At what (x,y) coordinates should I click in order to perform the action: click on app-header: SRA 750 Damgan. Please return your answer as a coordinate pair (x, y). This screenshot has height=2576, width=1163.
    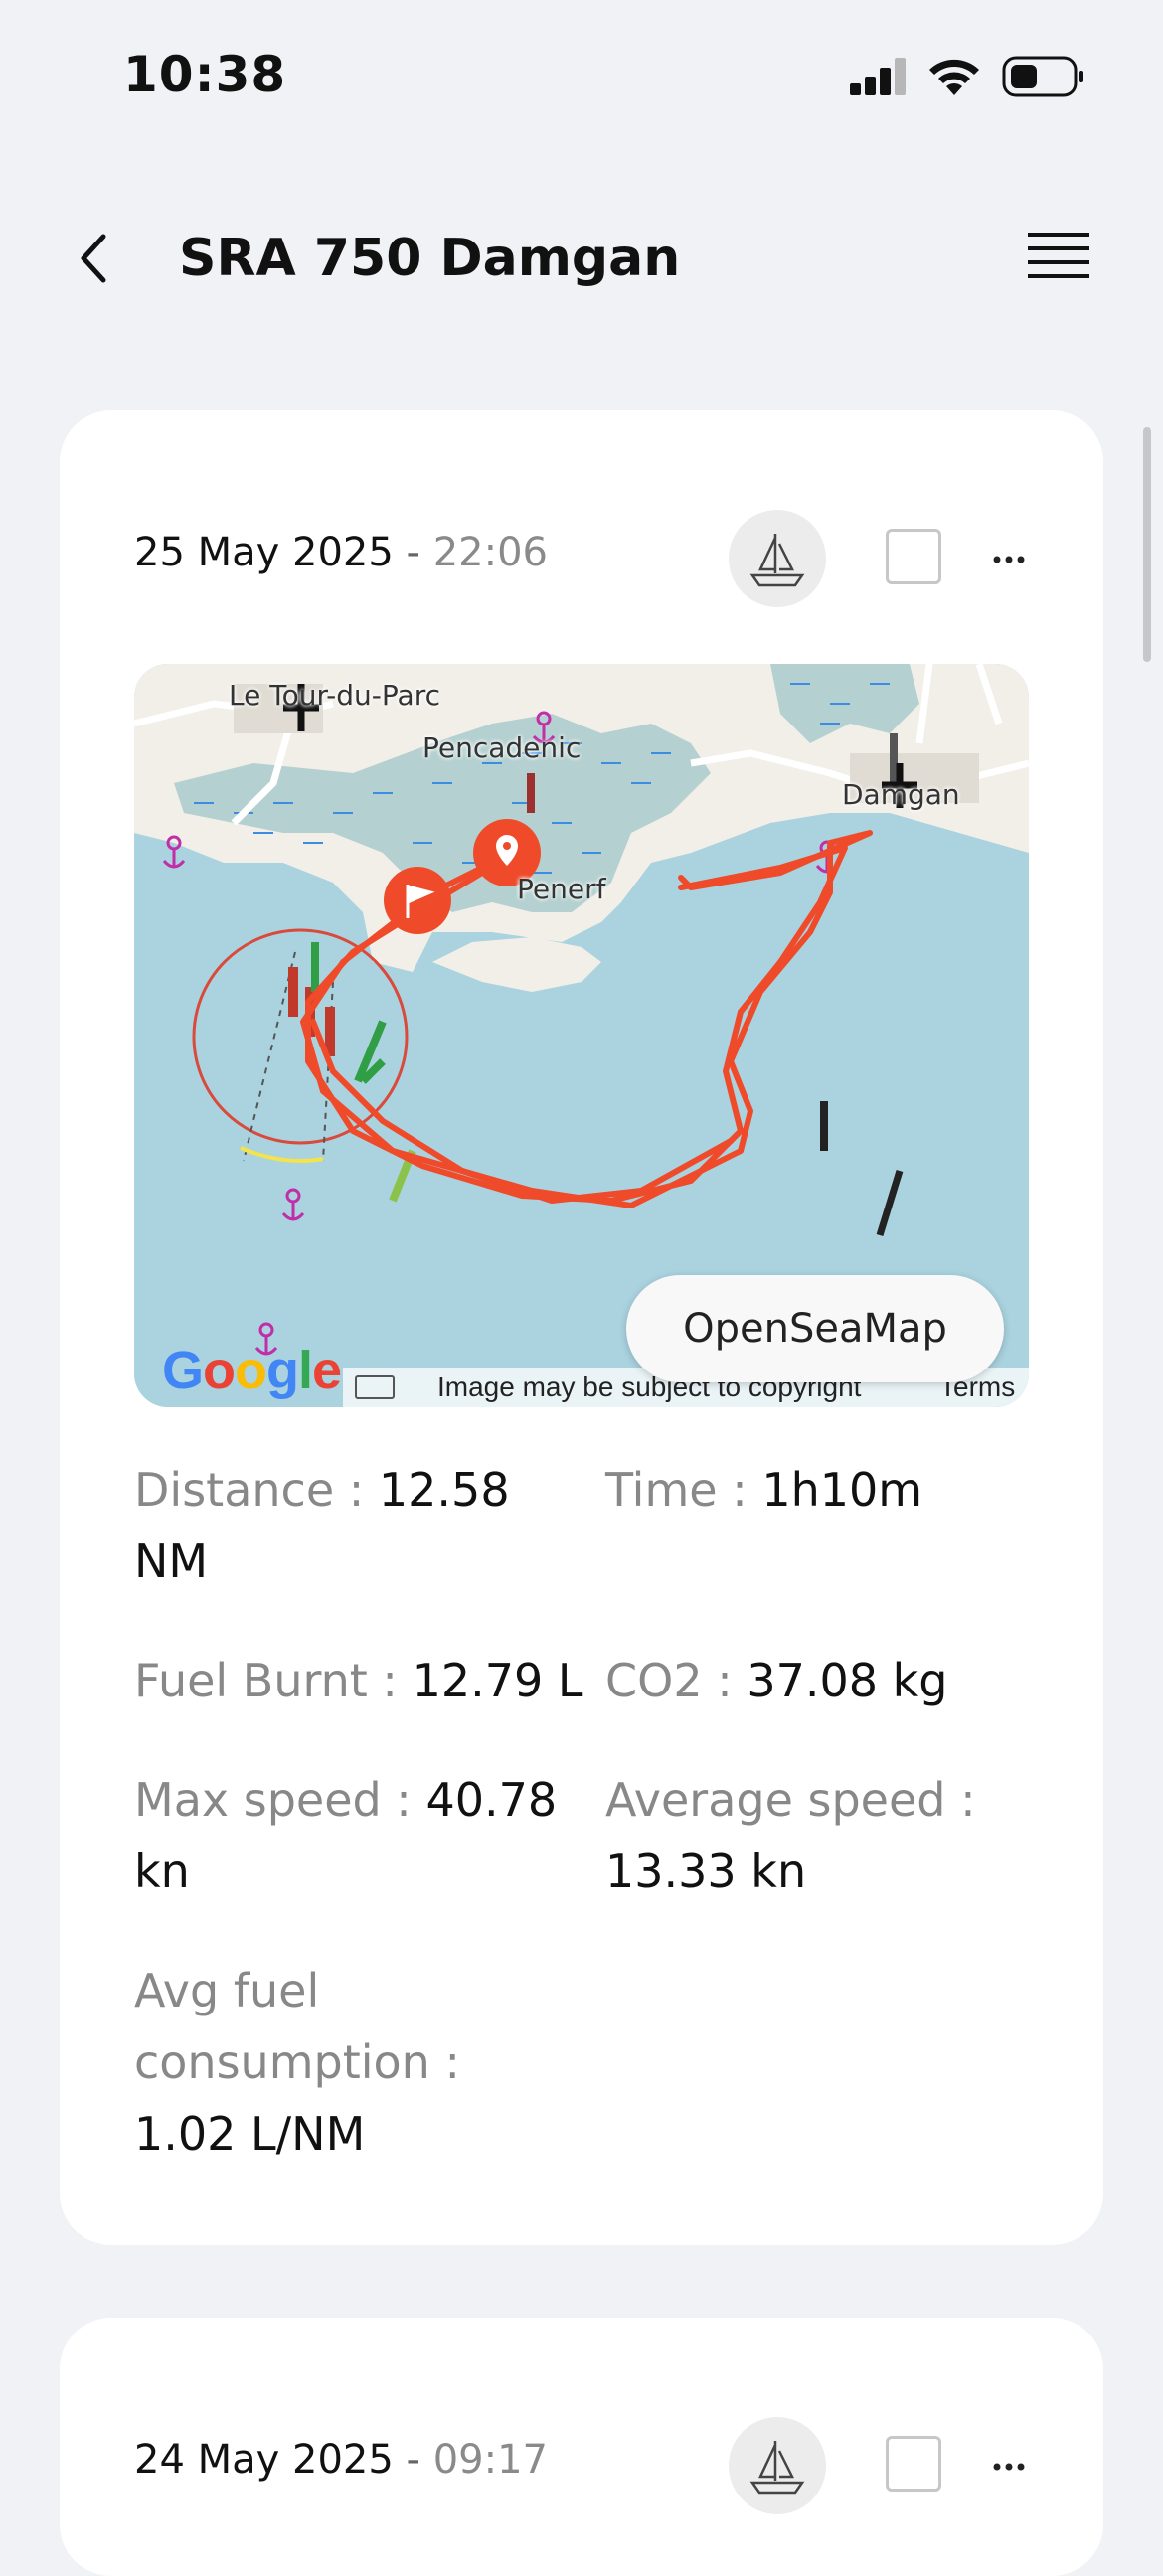
    Looking at the image, I should click on (581, 258).